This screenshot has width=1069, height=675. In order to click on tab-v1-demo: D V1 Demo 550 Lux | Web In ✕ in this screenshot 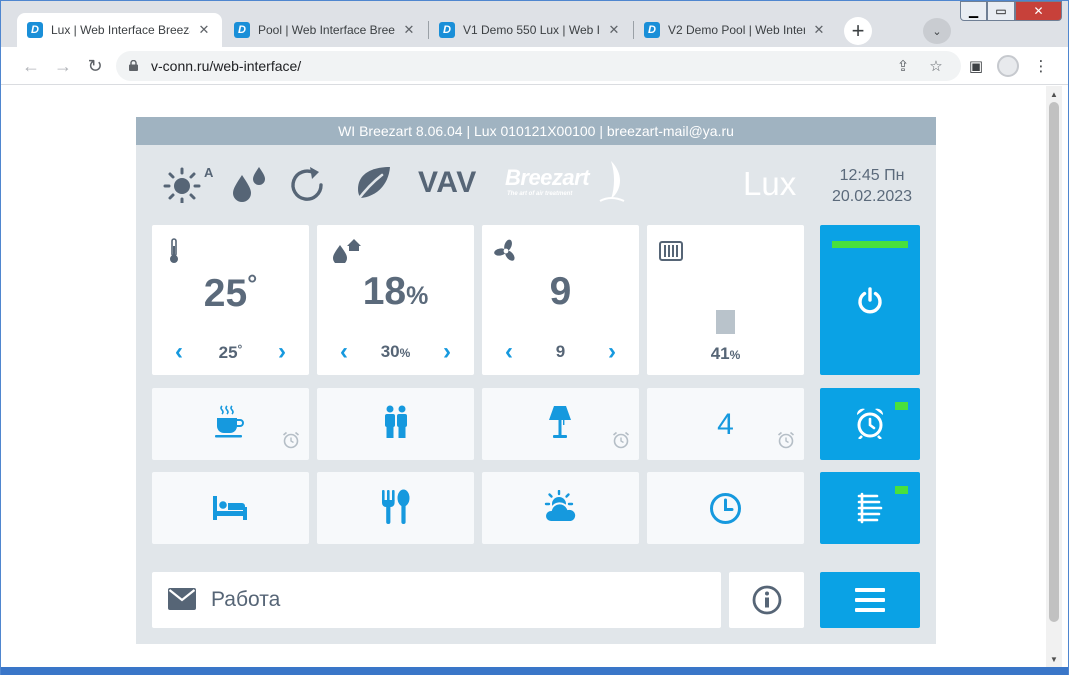, I will do `click(530, 30)`.